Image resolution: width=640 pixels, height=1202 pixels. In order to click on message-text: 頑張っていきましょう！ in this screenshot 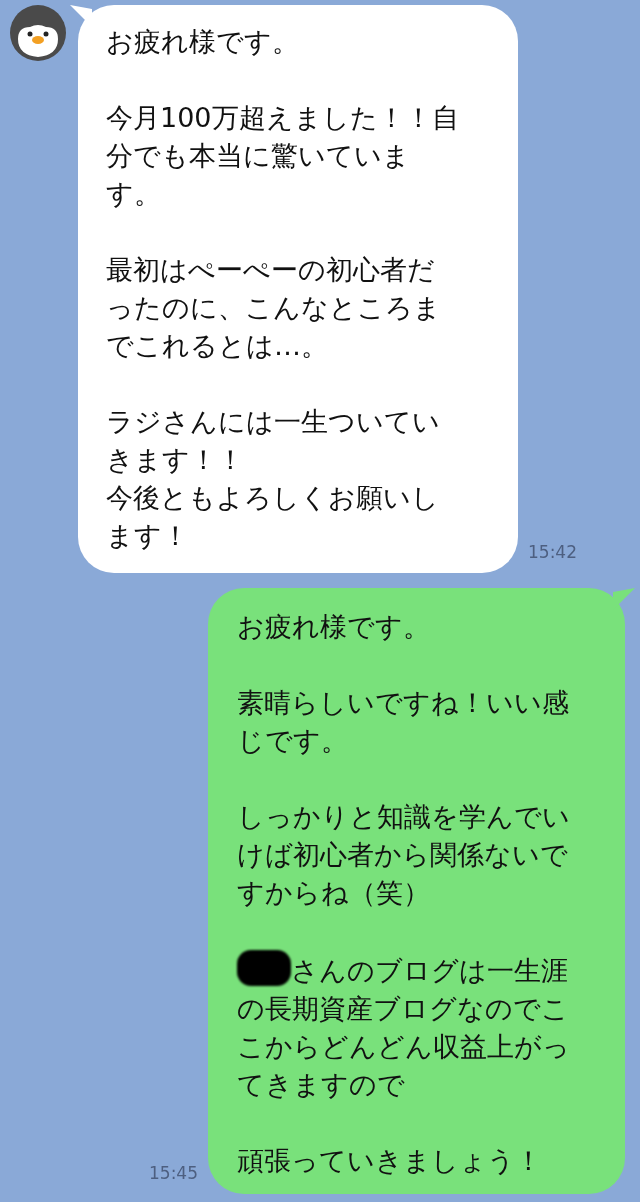, I will do `click(390, 1161)`.